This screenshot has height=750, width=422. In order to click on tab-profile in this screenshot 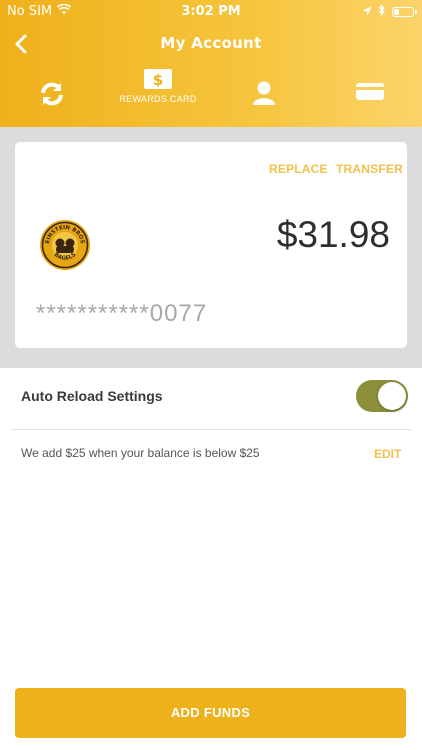, I will do `click(264, 107)`.